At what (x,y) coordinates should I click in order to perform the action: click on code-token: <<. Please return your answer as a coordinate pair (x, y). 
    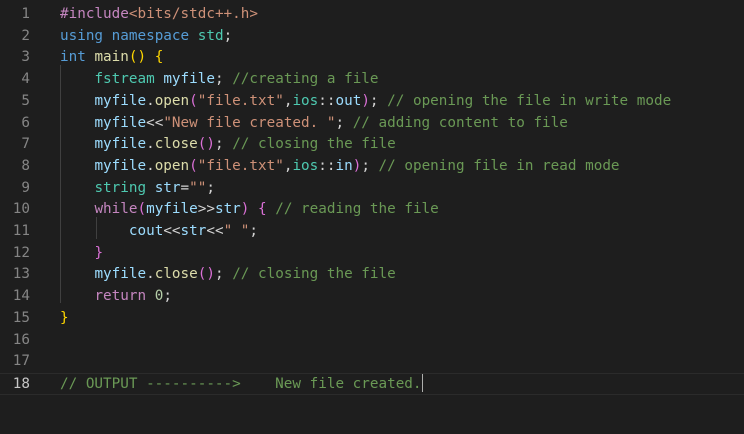
    Looking at the image, I should click on (172, 231).